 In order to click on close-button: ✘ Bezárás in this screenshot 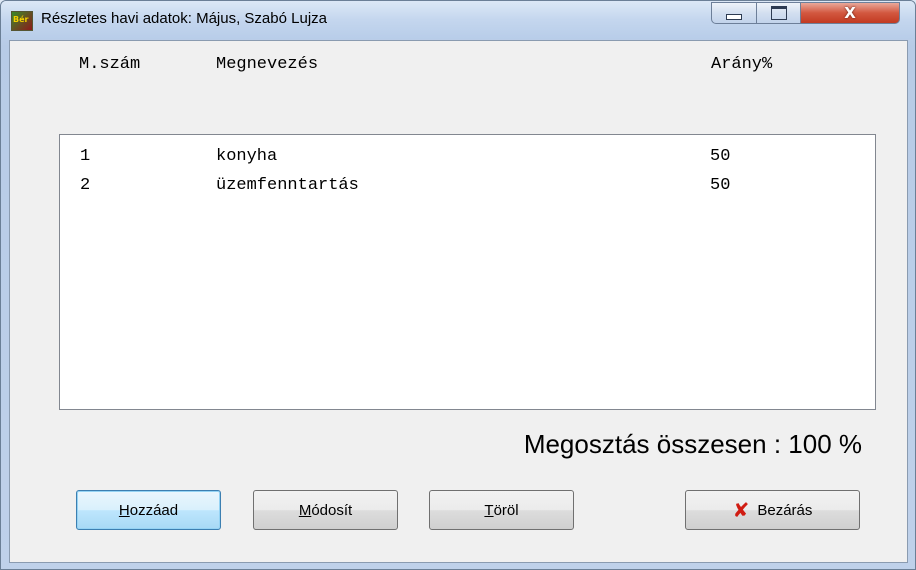, I will do `click(772, 510)`.